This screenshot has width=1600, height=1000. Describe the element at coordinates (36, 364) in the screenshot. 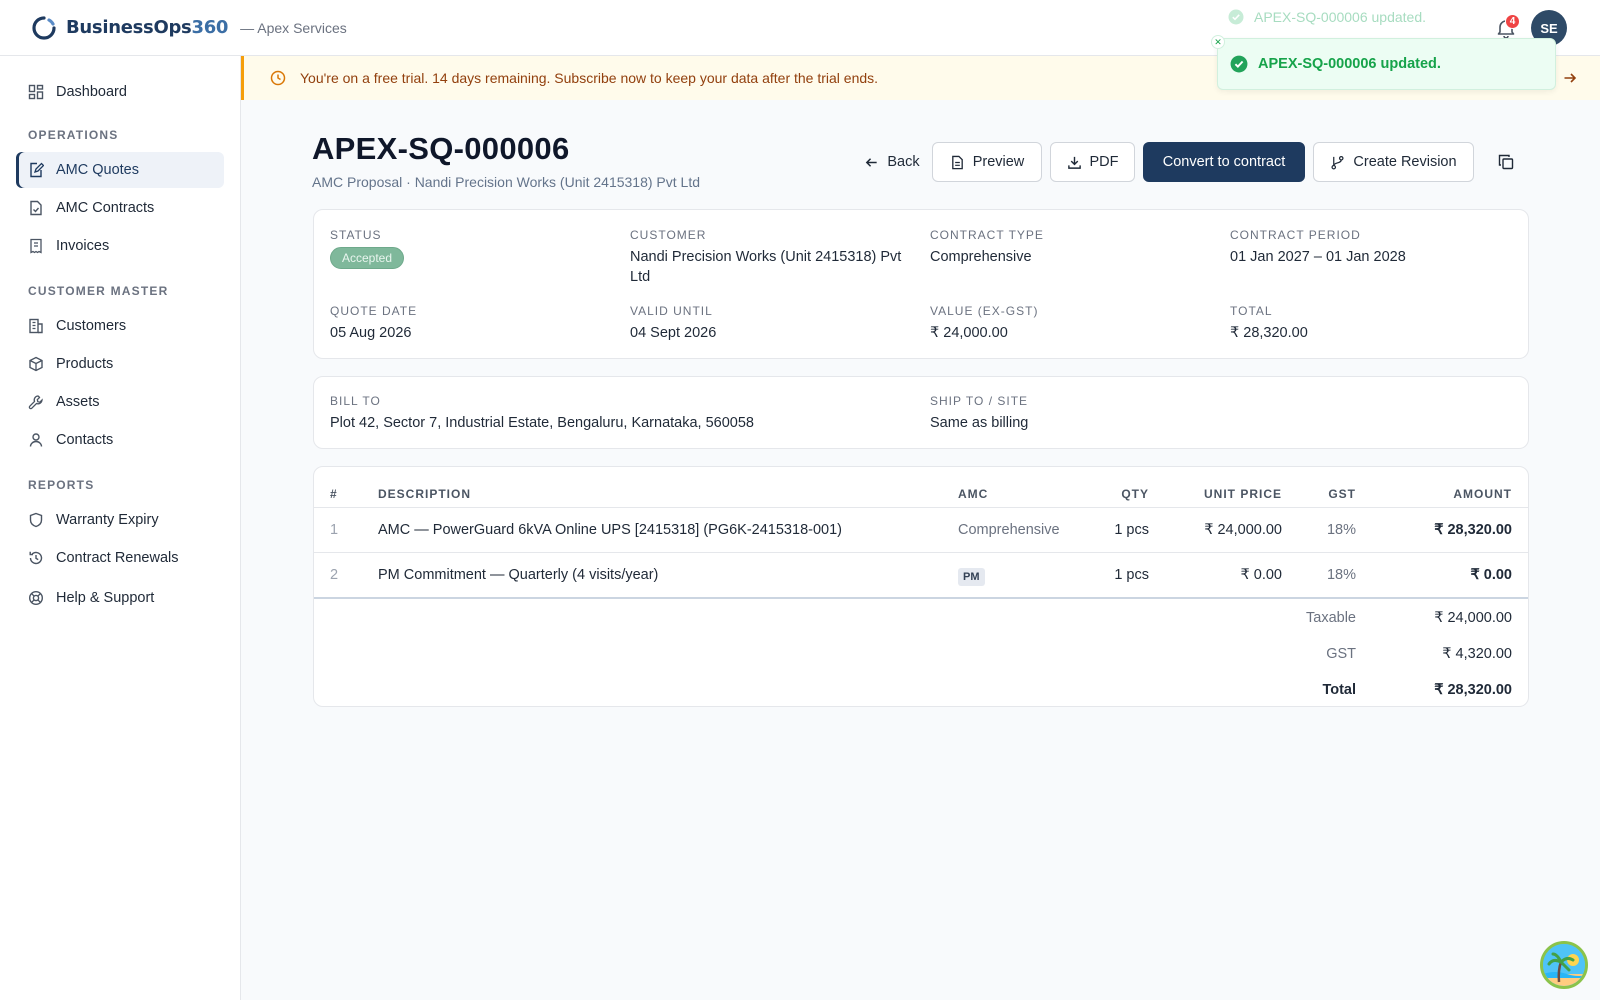

I see `package-icon` at that location.